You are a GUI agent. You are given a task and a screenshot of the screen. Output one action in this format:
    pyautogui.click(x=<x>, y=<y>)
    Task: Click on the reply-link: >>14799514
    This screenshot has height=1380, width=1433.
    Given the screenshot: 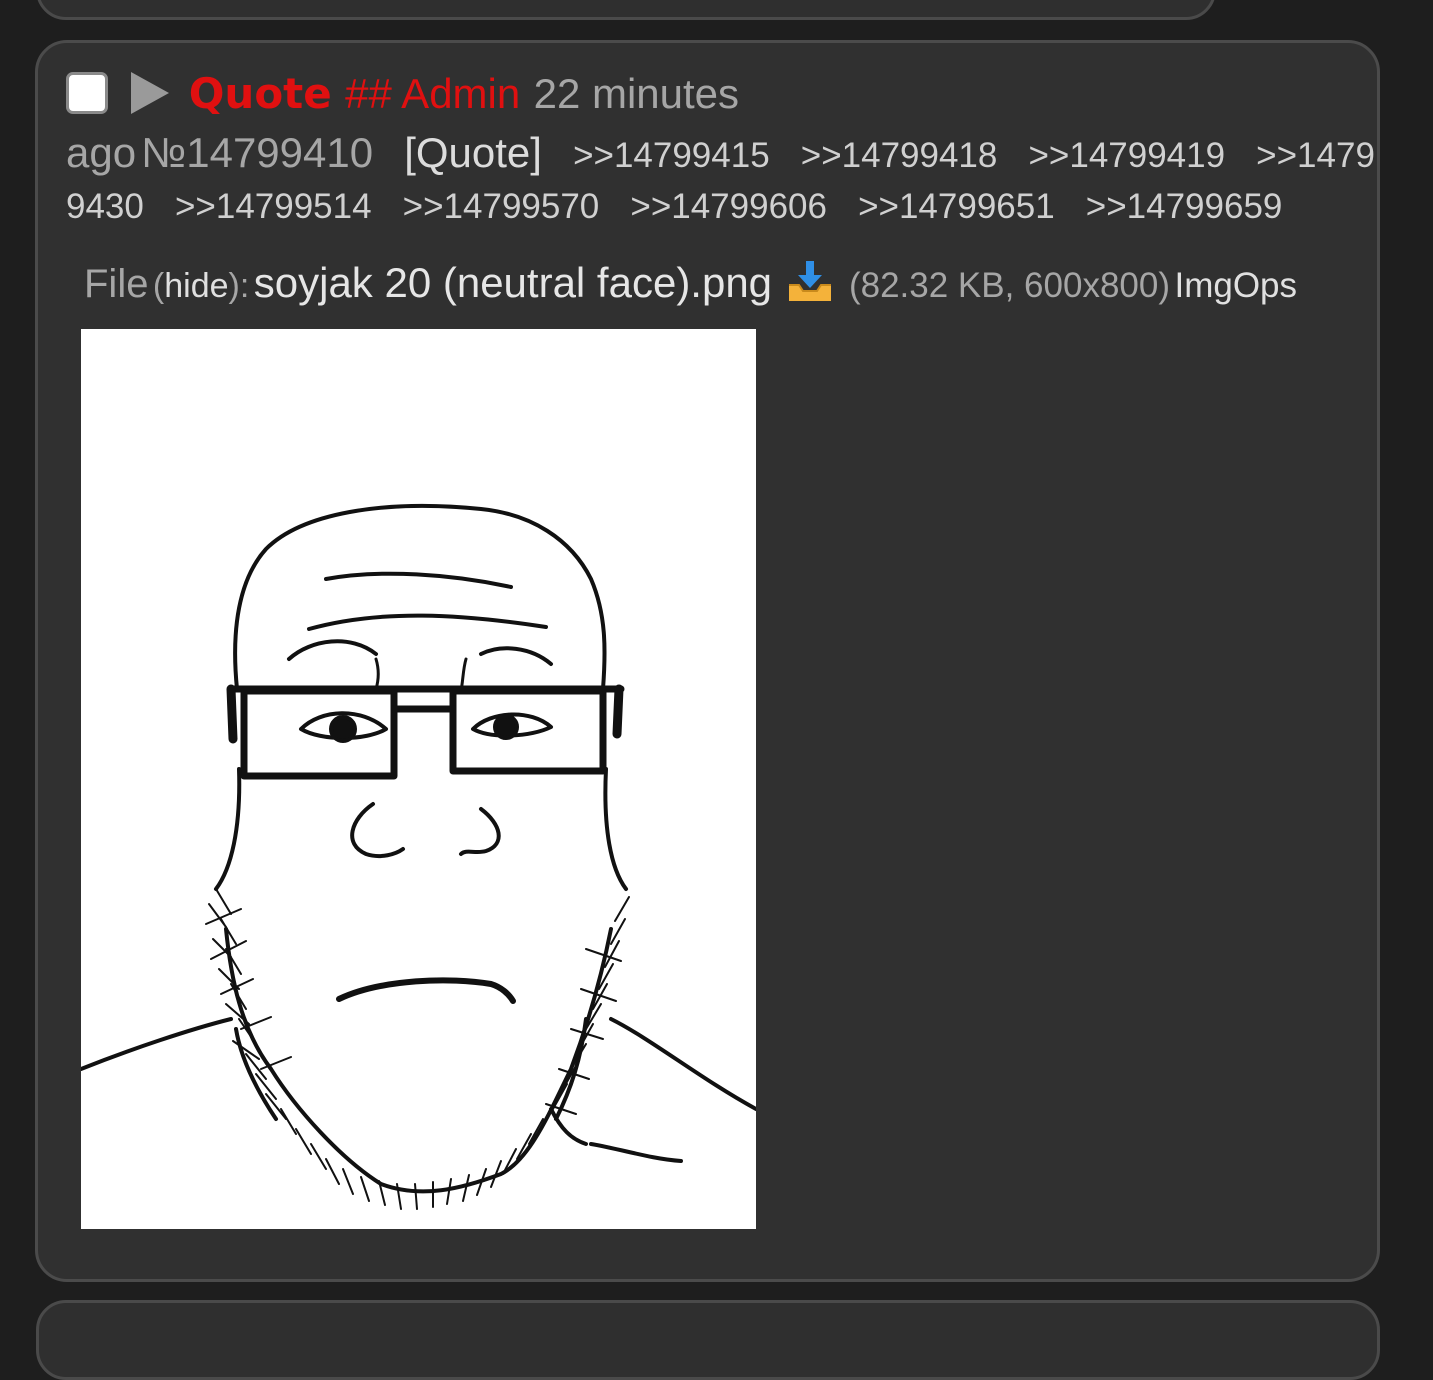 What is the action you would take?
    pyautogui.click(x=273, y=206)
    